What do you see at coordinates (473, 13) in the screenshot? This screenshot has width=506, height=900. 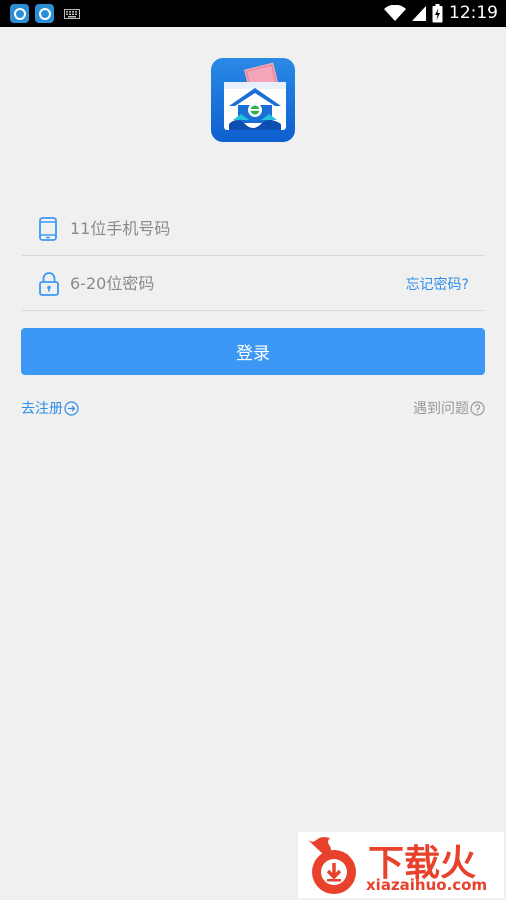 I see `clock: 12:19` at bounding box center [473, 13].